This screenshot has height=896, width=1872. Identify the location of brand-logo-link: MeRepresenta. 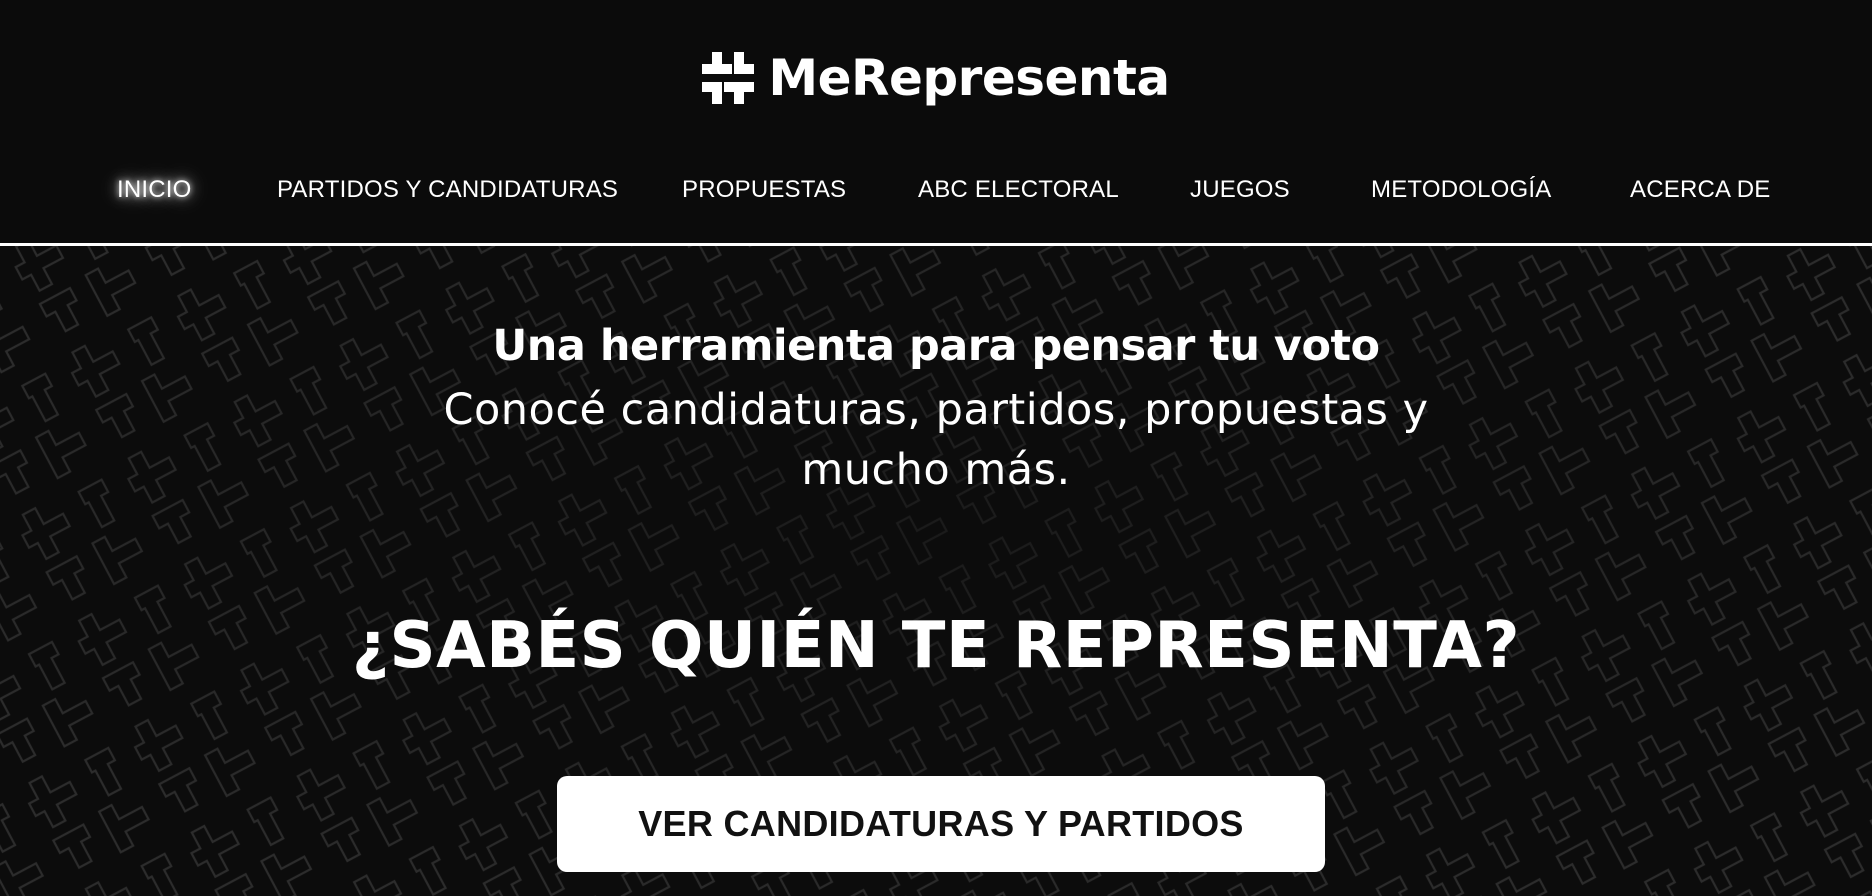
(936, 78).